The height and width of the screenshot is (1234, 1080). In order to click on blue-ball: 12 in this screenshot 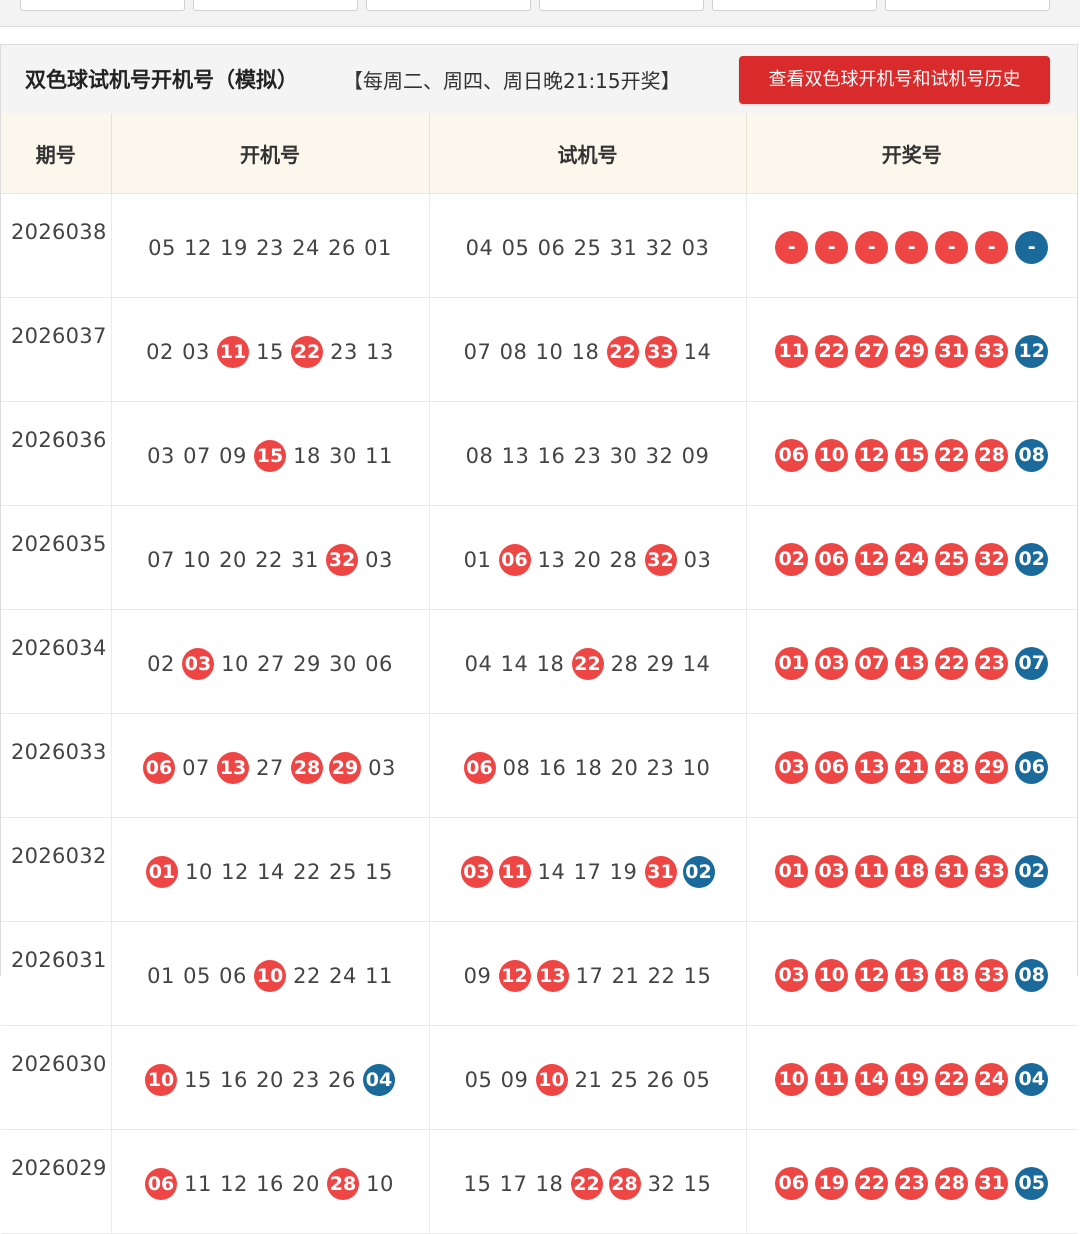, I will do `click(1032, 351)`.